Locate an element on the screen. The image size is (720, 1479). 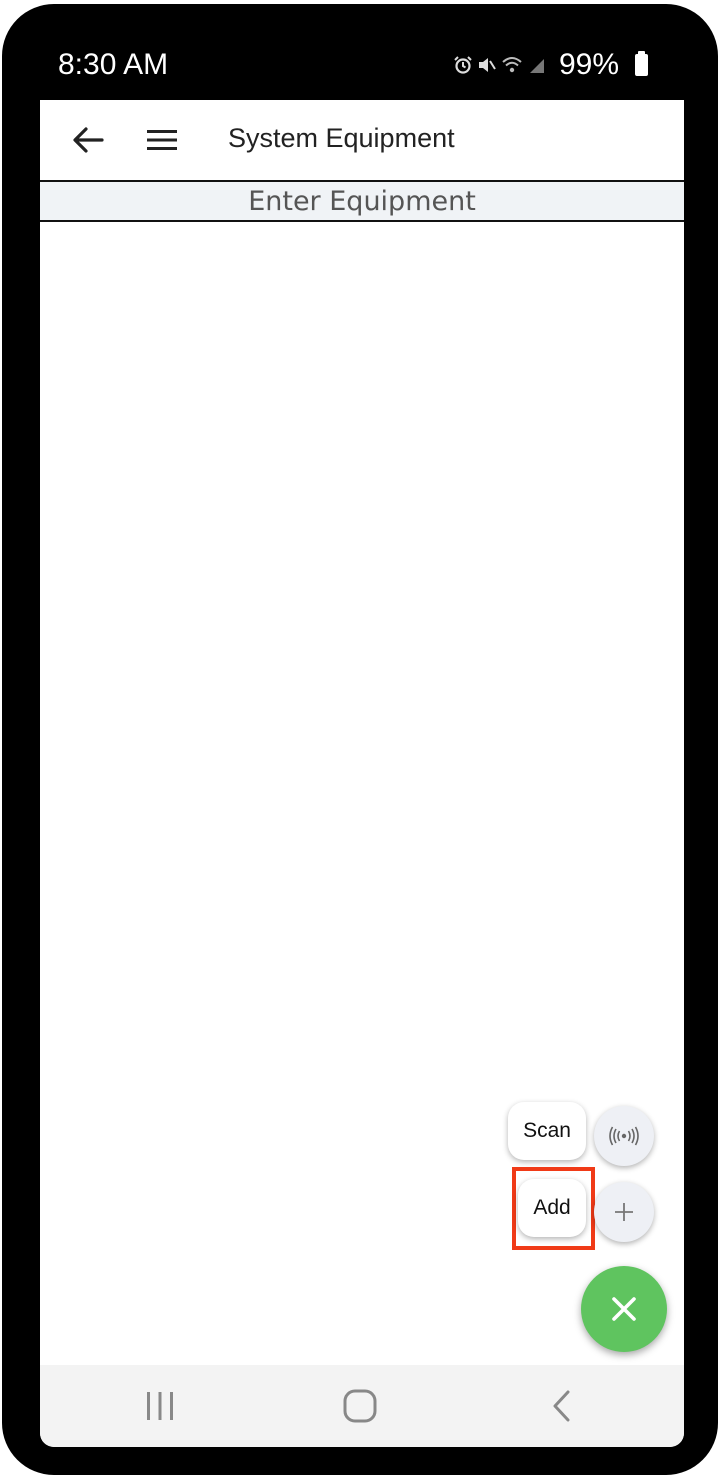
sub-header-label: Enter Equipment is located at coordinates (362, 201).